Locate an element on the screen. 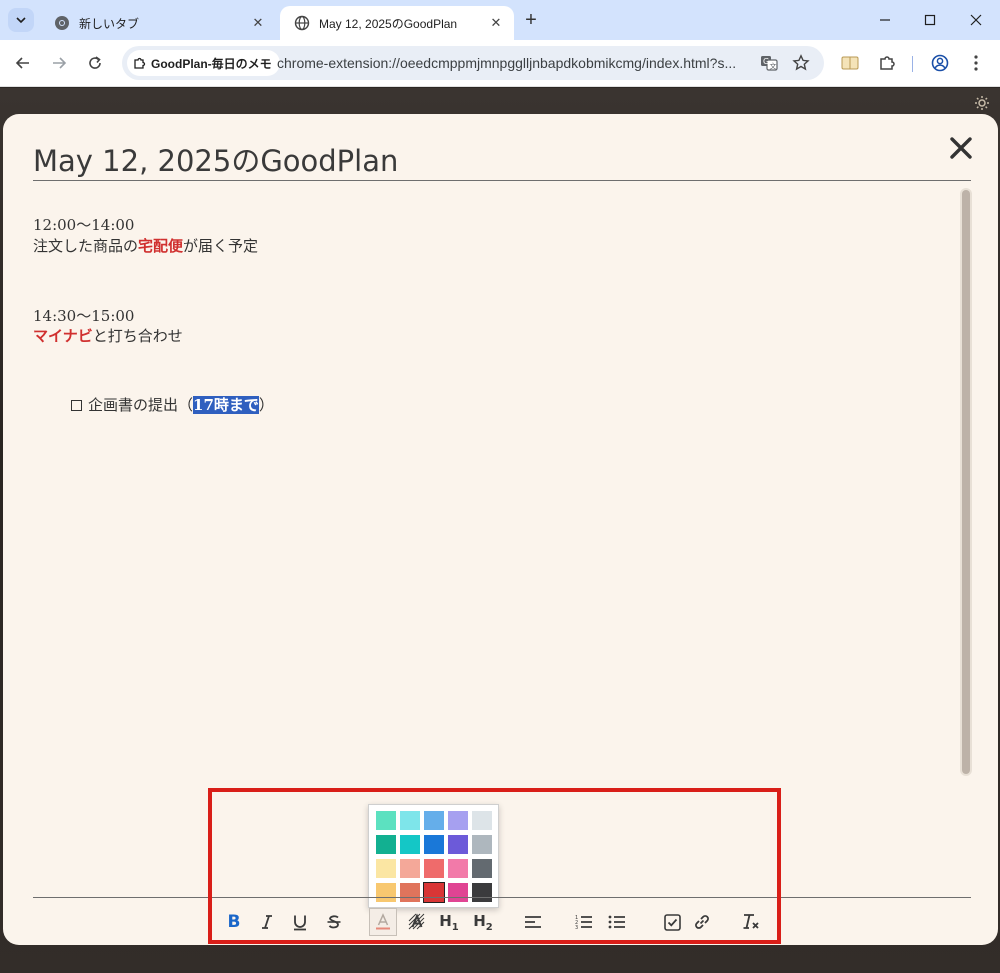  puzzle-icon is located at coordinates (140, 63).